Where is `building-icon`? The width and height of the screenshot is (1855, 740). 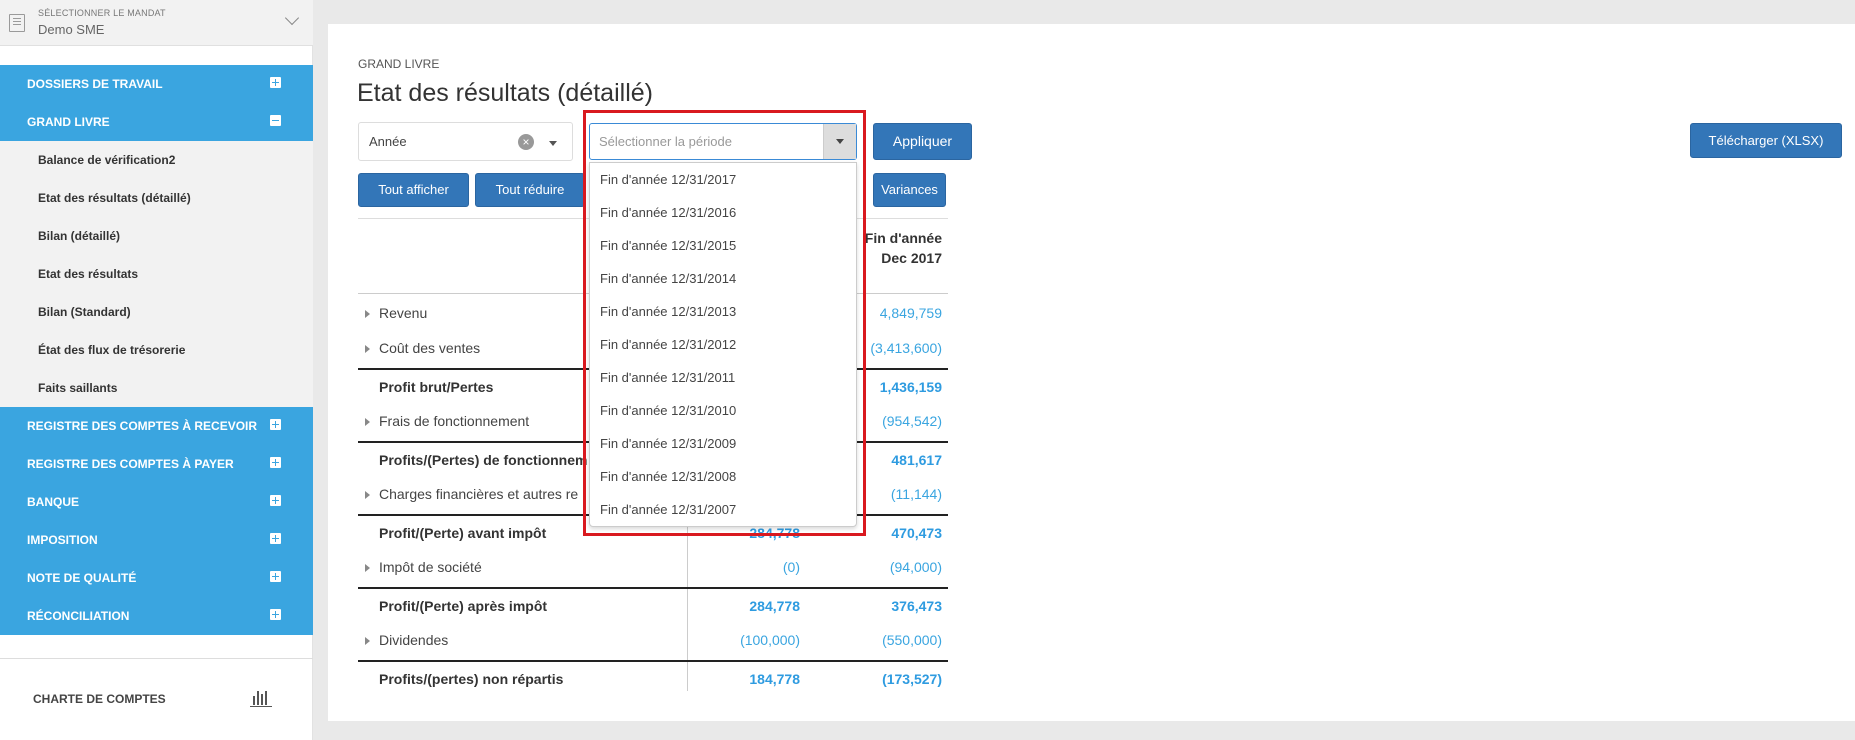
building-icon is located at coordinates (17, 23).